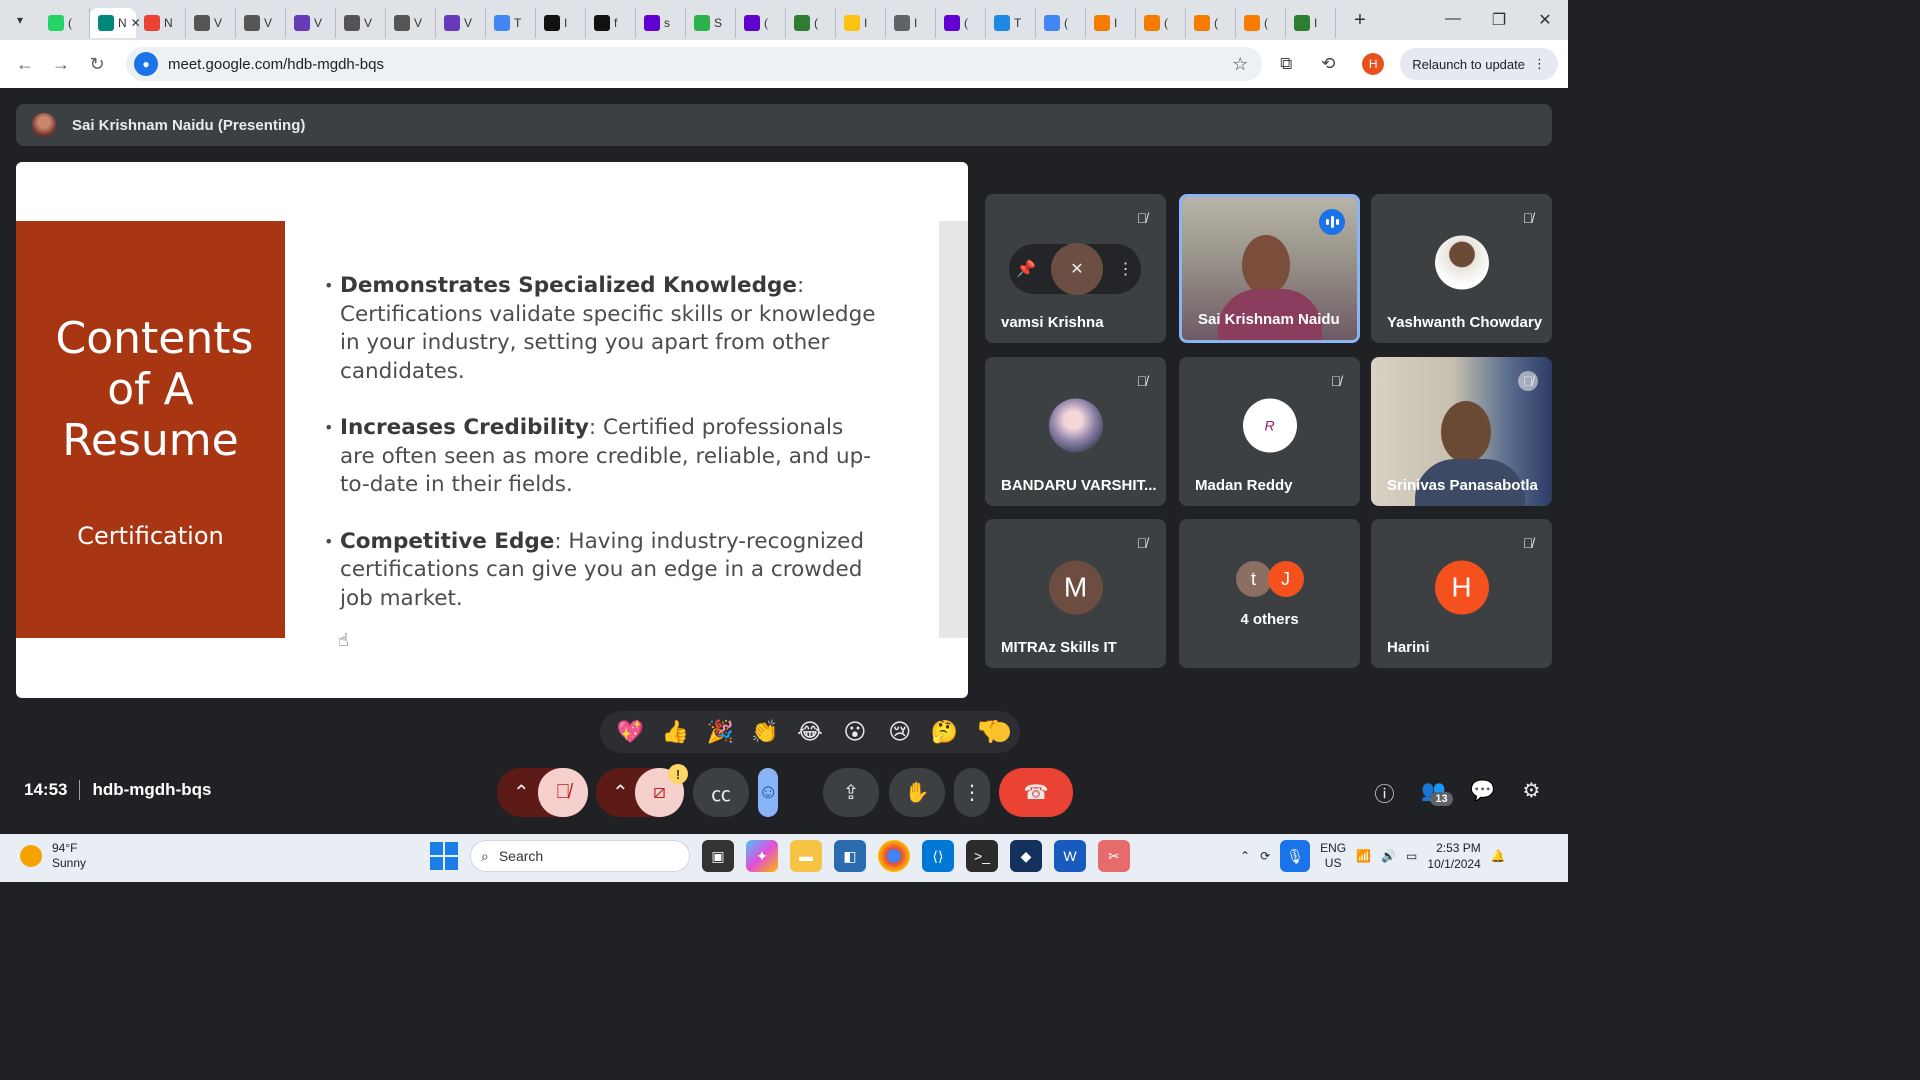 This screenshot has height=1080, width=1920. Describe the element at coordinates (146, 64) in the screenshot. I see `microphone-in-use-icon: ●` at that location.